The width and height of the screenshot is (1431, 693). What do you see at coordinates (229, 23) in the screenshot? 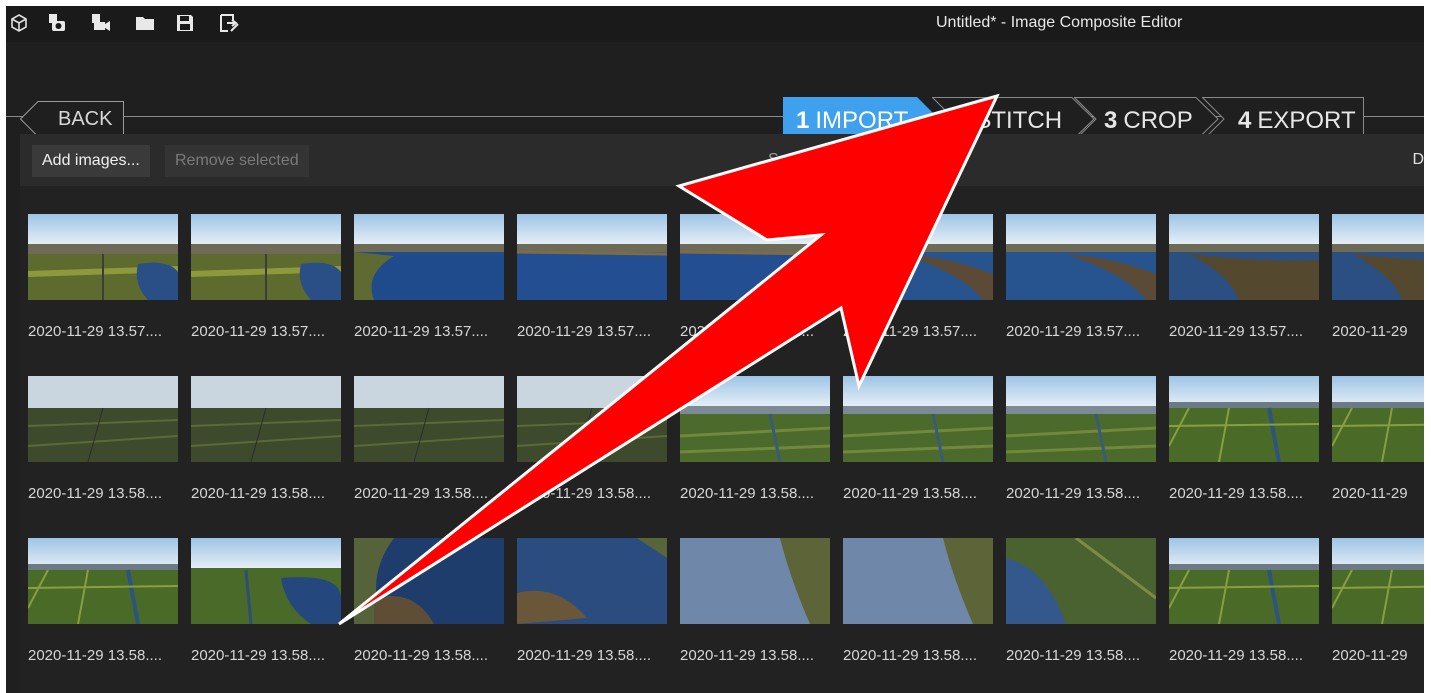
I see `export-icon` at bounding box center [229, 23].